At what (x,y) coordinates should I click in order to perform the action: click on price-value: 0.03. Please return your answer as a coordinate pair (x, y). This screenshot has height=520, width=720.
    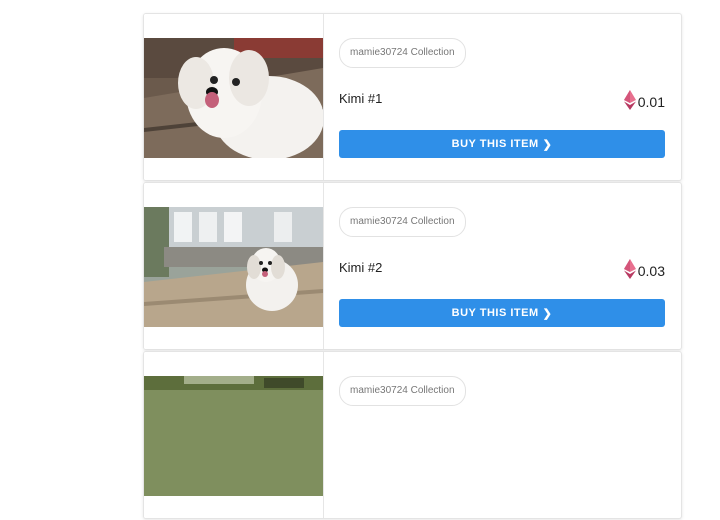
    Looking at the image, I should click on (651, 271).